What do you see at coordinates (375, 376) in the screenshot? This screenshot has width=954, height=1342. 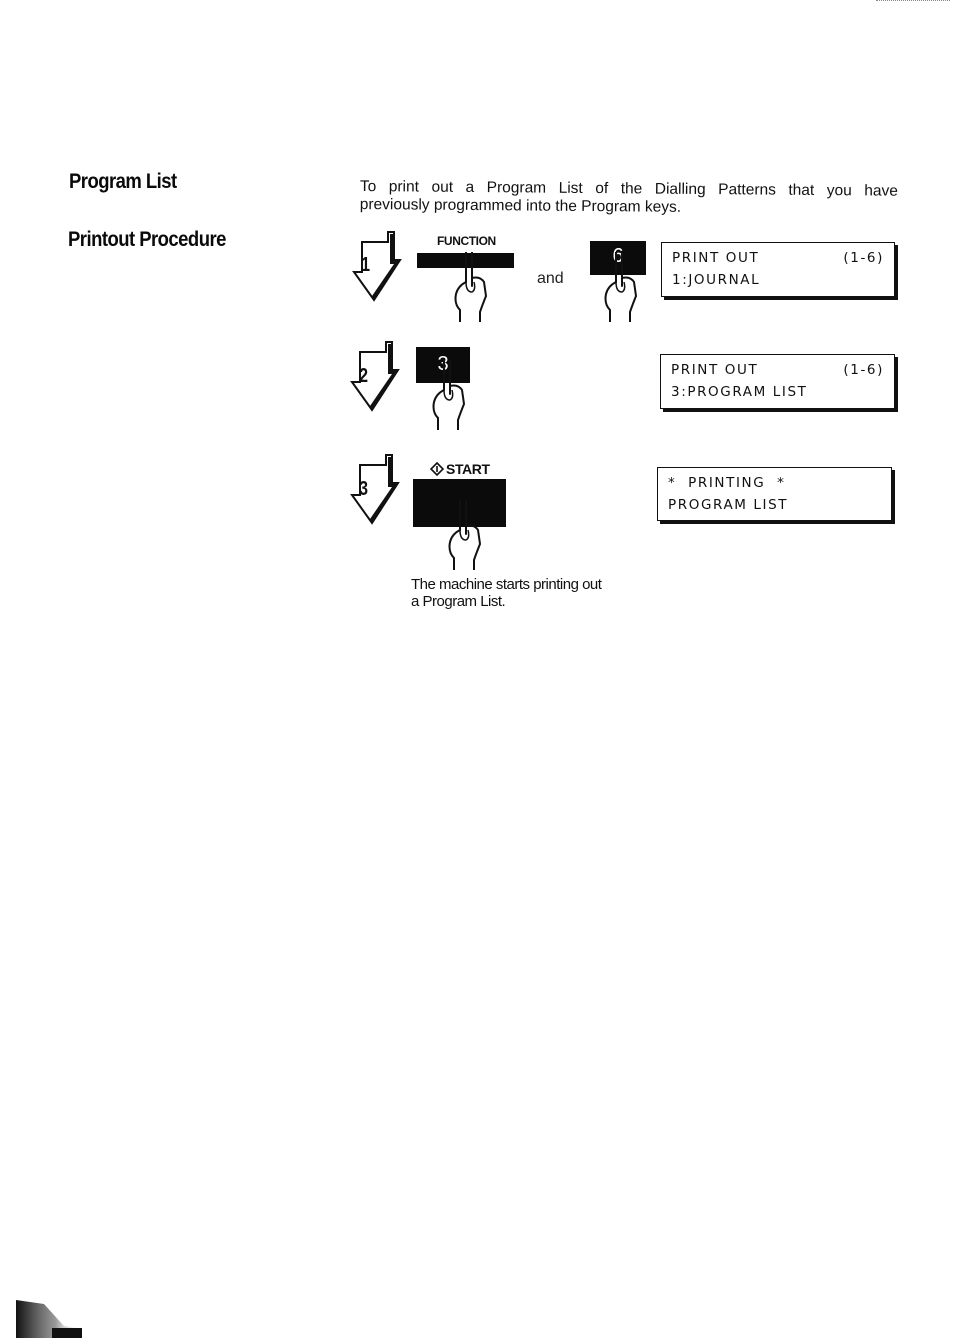 I see `step-2-arrow-icon` at bounding box center [375, 376].